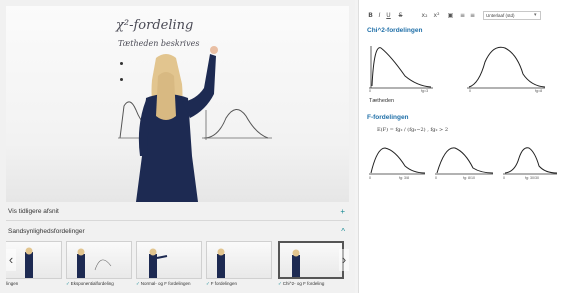 This screenshot has width=579, height=293. What do you see at coordinates (370, 15) in the screenshot?
I see `bold-button: B` at bounding box center [370, 15].